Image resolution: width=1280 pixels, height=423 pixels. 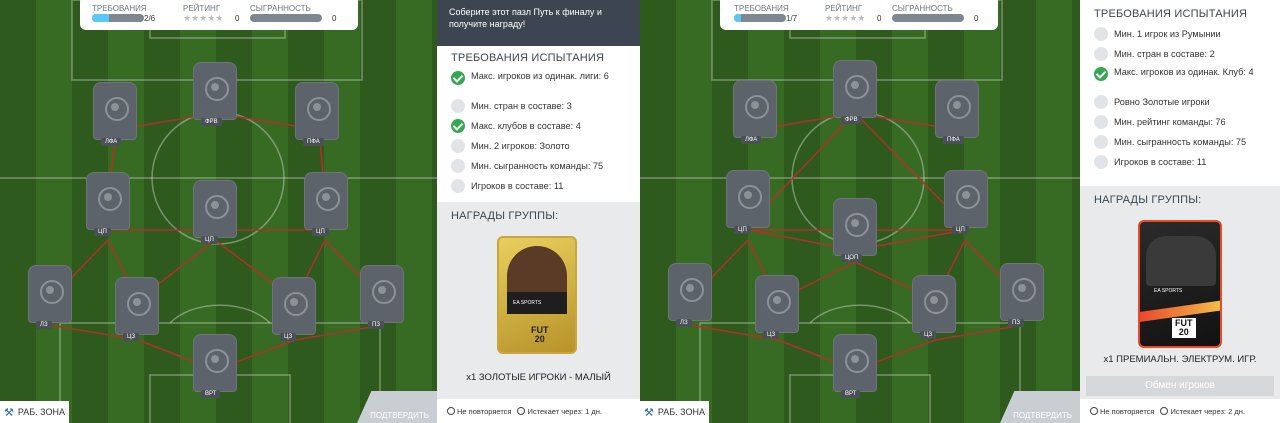 I want to click on requirement-item: Мин. стран в составе: 3, so click(x=538, y=106).